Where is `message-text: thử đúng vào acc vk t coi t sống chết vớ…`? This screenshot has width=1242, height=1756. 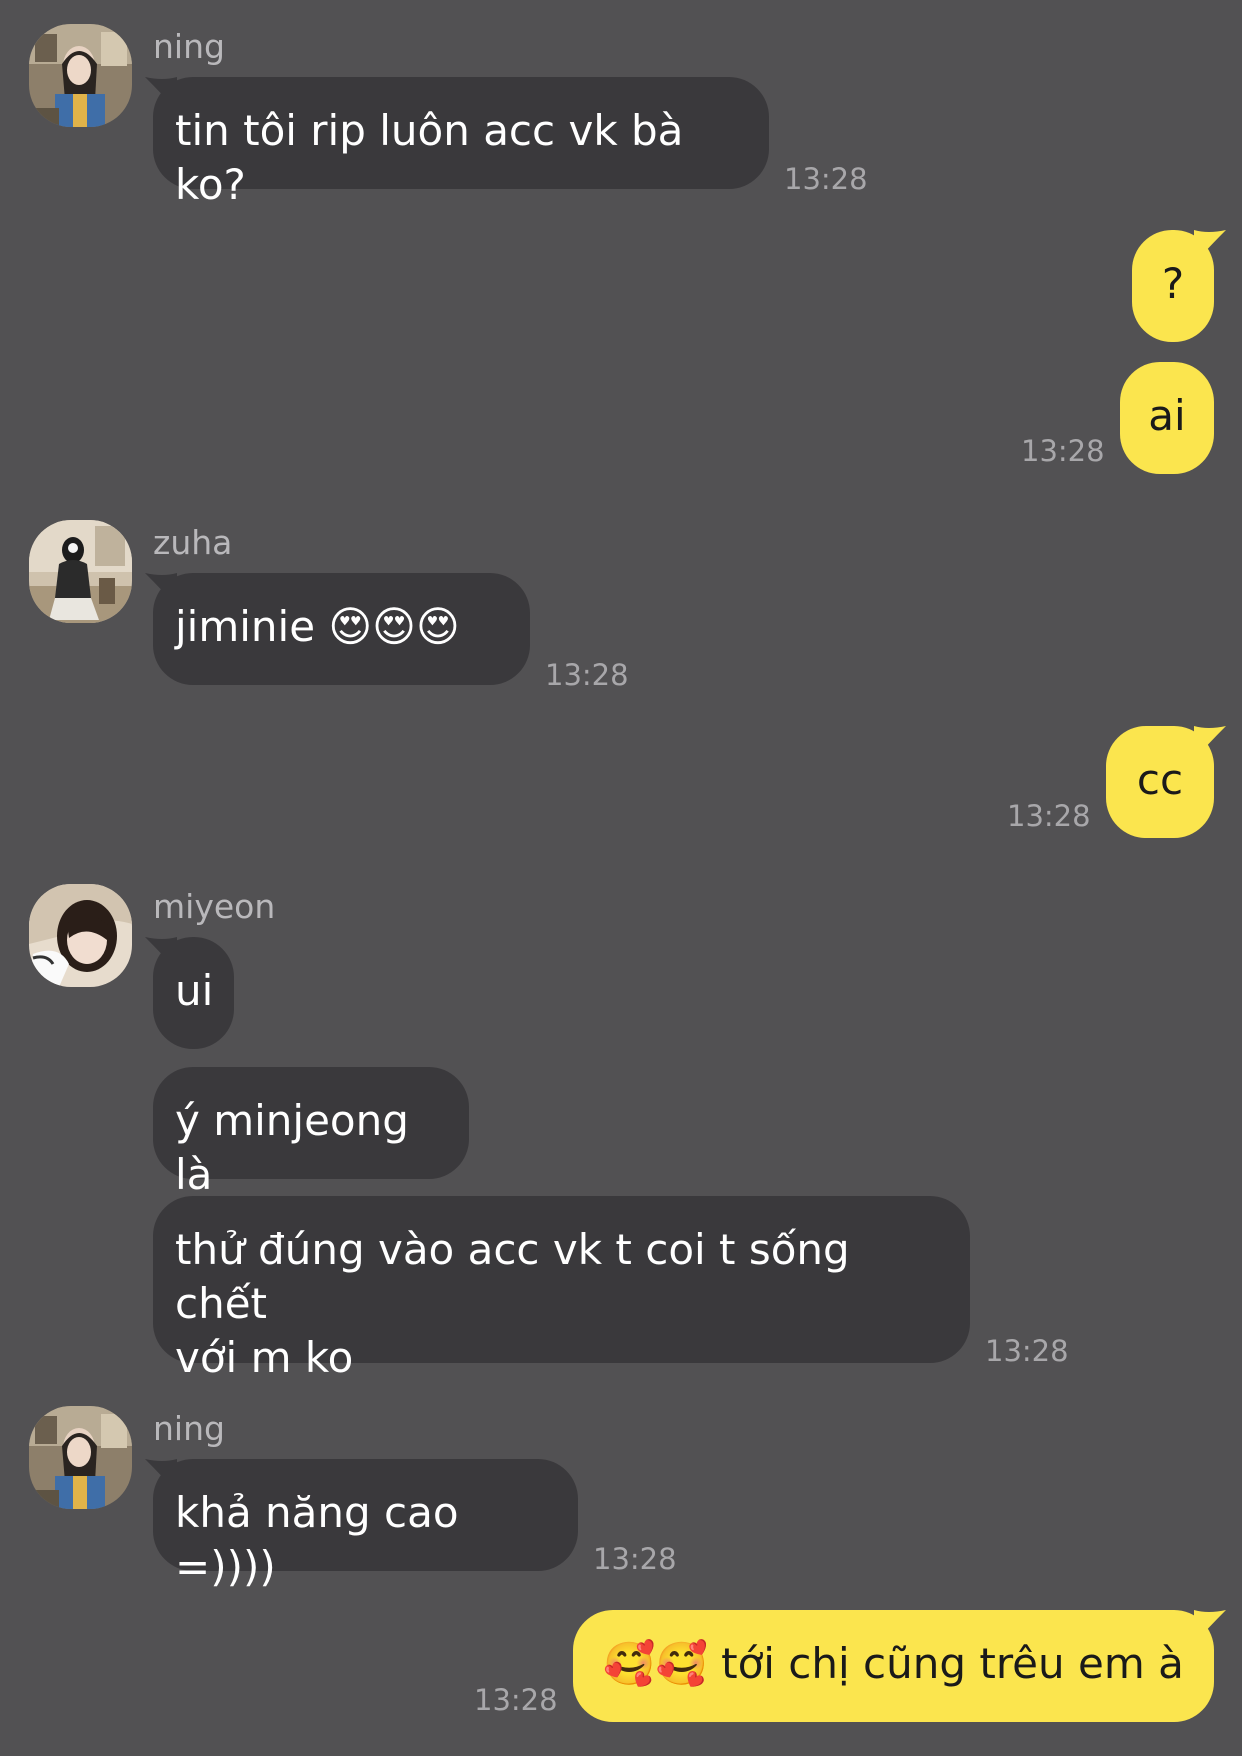
message-text: thử đúng vào acc vk t coi t sống chết vớ… is located at coordinates (512, 1303).